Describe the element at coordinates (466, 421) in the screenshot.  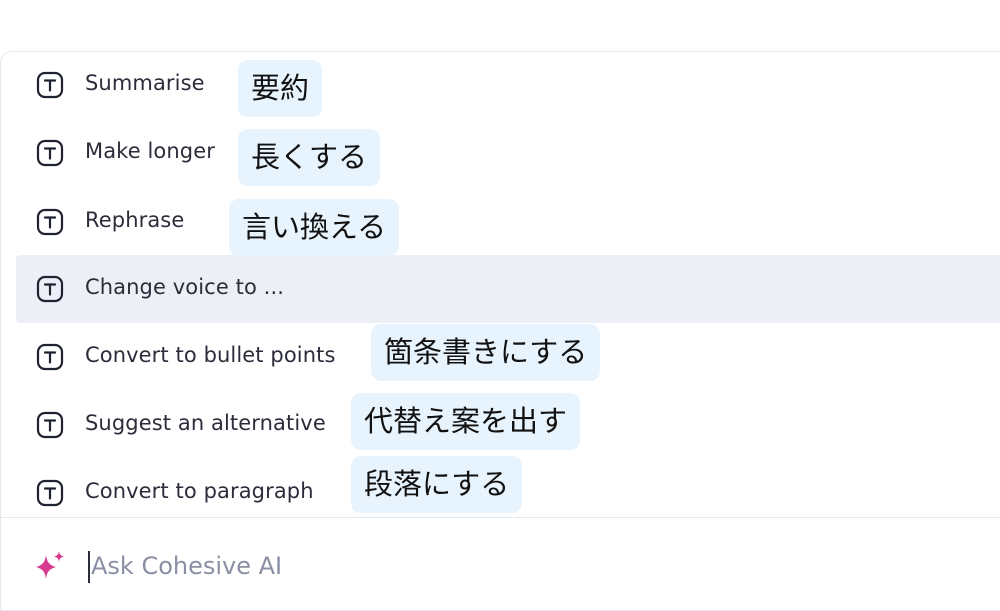
I see `translation-note-suggest-alternative: 代替え案を出す` at that location.